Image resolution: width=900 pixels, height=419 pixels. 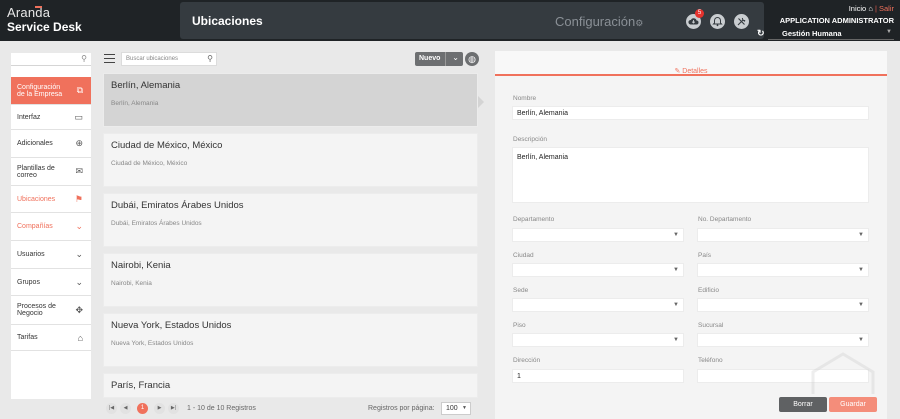 I want to click on header-links: Inicio ⌂ | Salir, so click(x=837, y=8).